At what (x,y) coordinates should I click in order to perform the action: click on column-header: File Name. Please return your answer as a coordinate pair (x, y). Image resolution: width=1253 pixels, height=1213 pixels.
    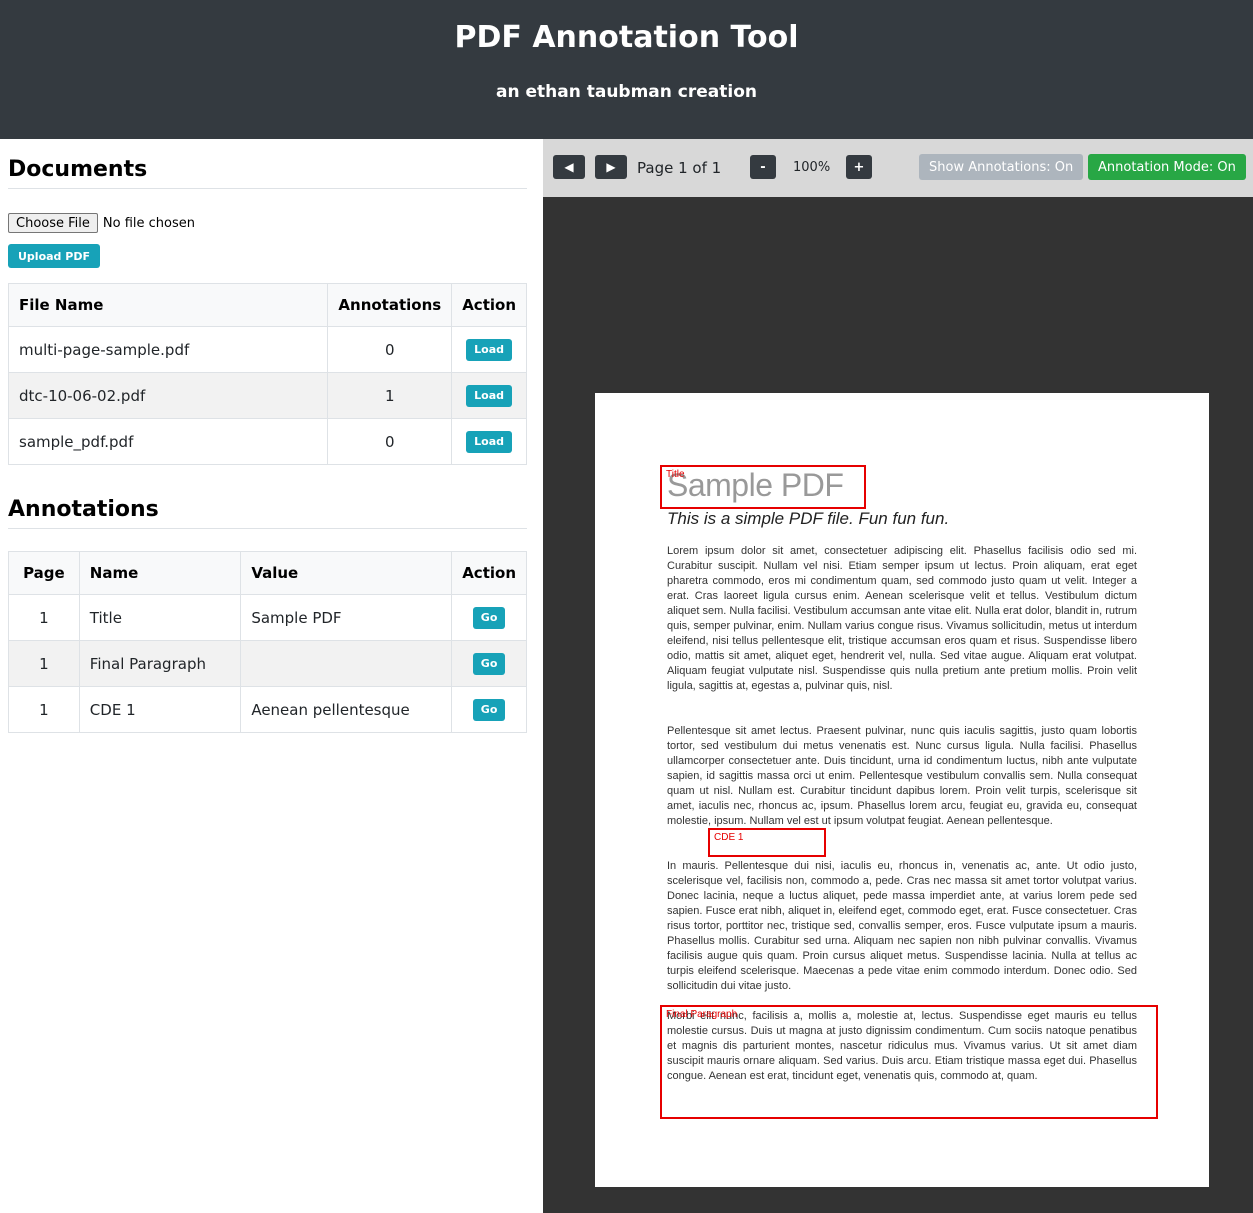
    Looking at the image, I should click on (168, 305).